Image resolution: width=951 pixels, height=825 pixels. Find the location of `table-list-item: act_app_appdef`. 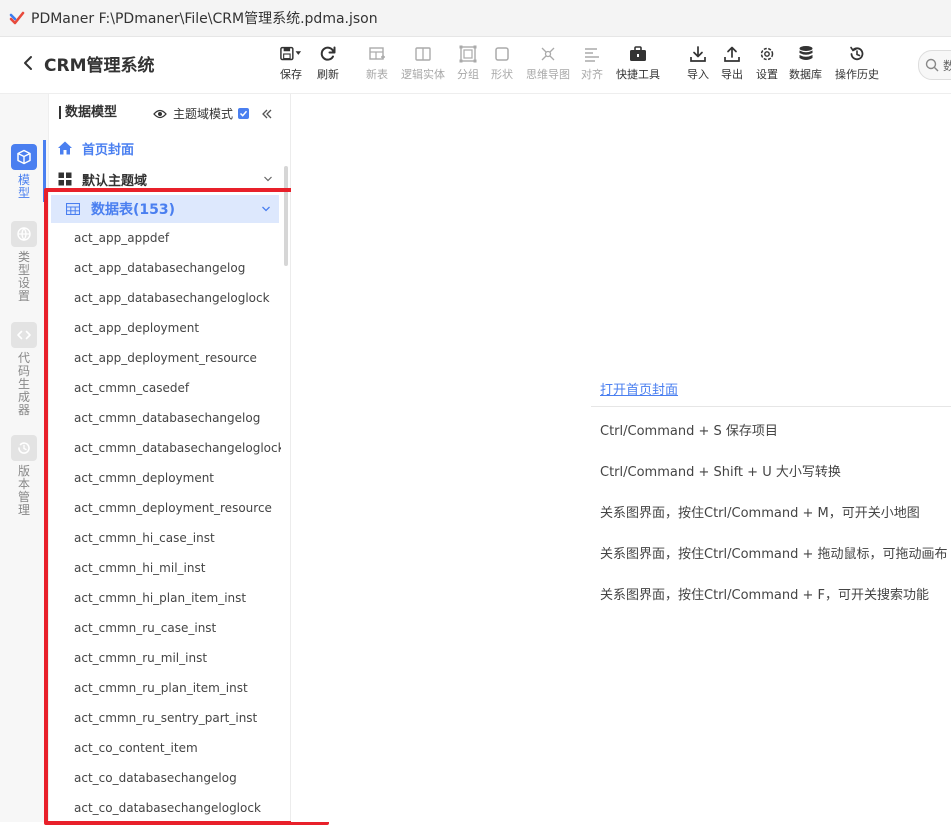

table-list-item: act_app_appdef is located at coordinates (165, 238).